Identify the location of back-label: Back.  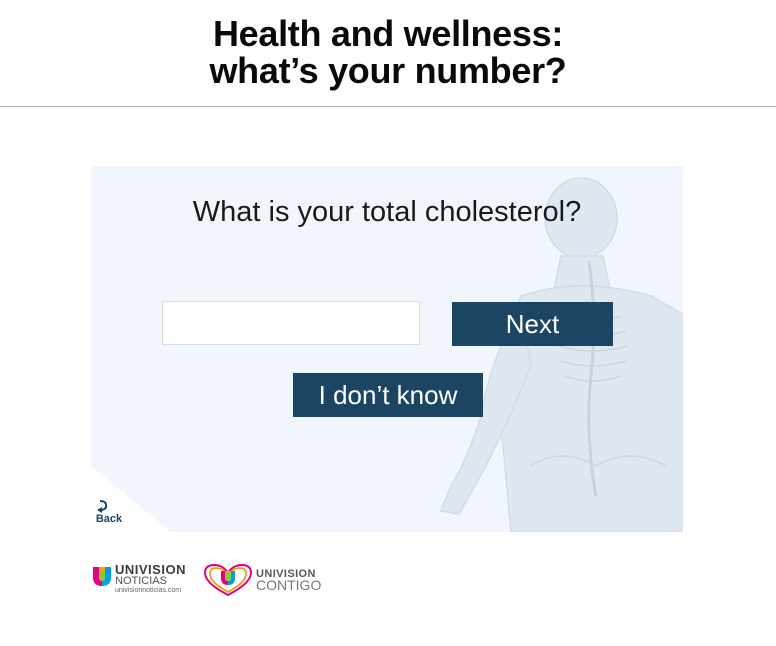
(109, 519).